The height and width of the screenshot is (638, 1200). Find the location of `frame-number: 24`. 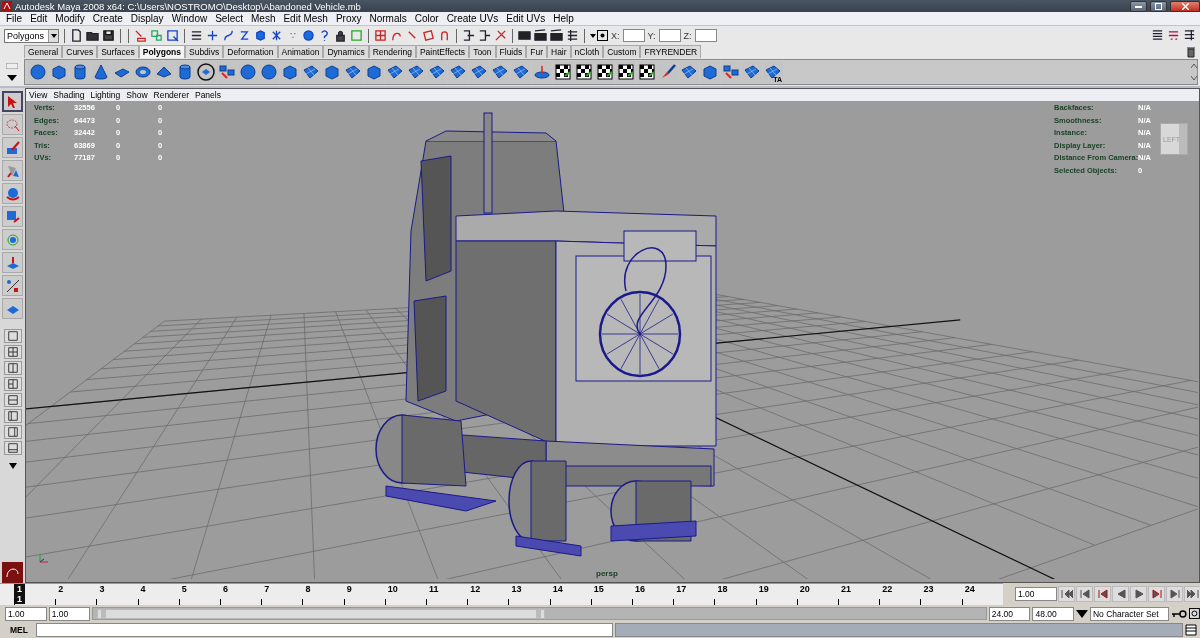

frame-number: 24 is located at coordinates (969, 589).